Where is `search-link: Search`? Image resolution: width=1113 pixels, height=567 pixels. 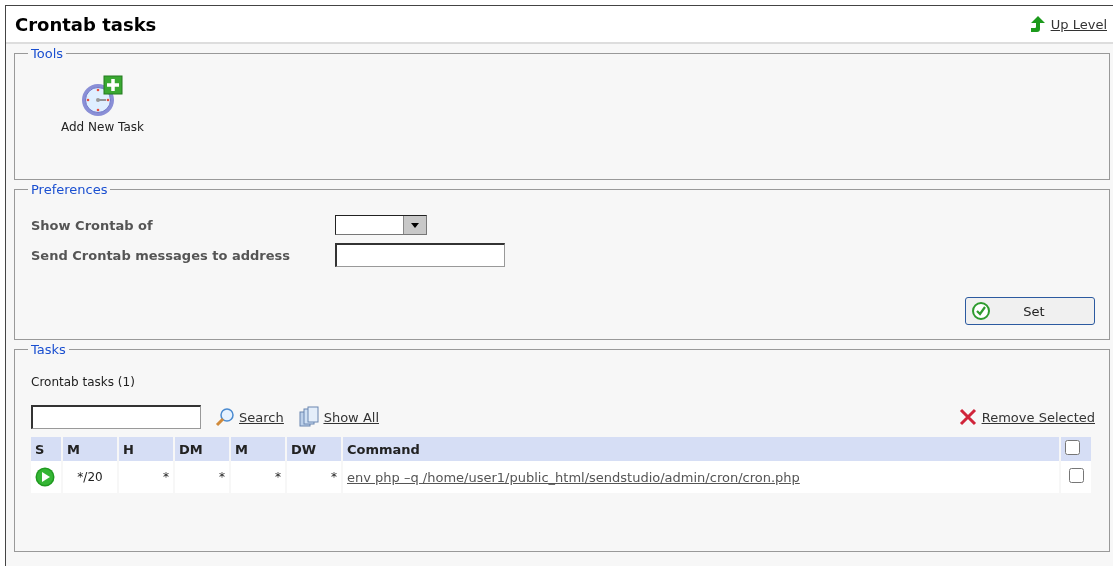
search-link: Search is located at coordinates (249, 417).